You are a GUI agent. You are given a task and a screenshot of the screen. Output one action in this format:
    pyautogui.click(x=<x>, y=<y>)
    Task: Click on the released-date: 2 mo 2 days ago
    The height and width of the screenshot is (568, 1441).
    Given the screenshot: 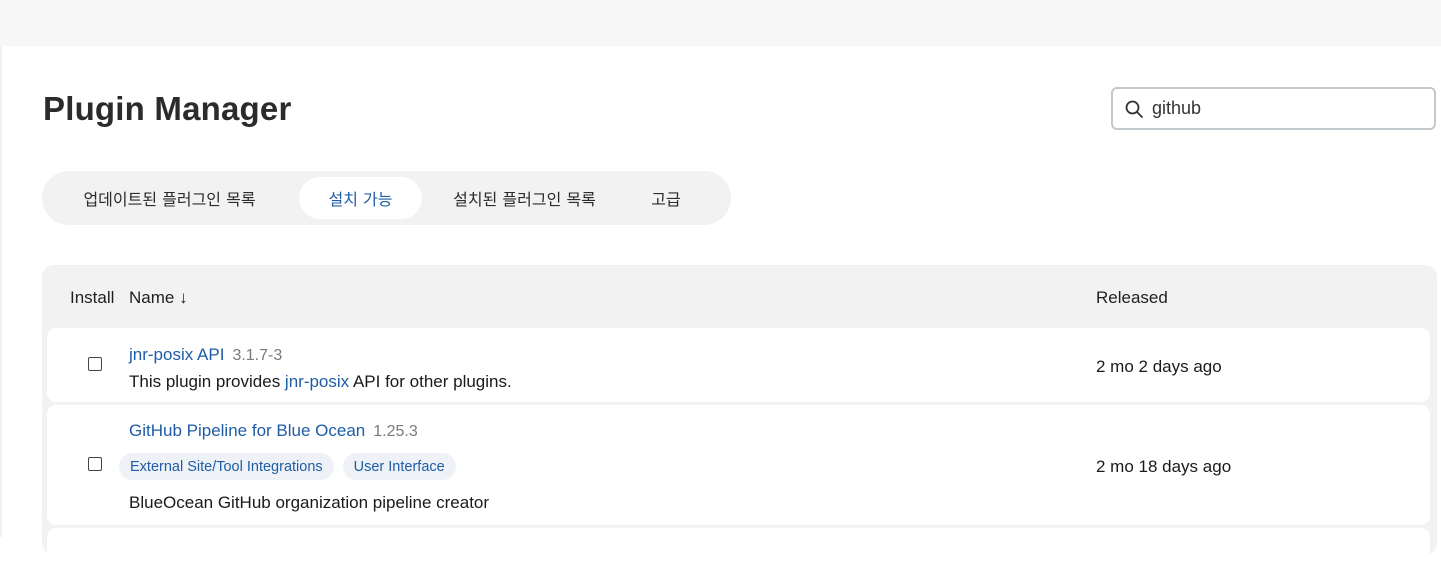 What is the action you would take?
    pyautogui.click(x=1159, y=366)
    